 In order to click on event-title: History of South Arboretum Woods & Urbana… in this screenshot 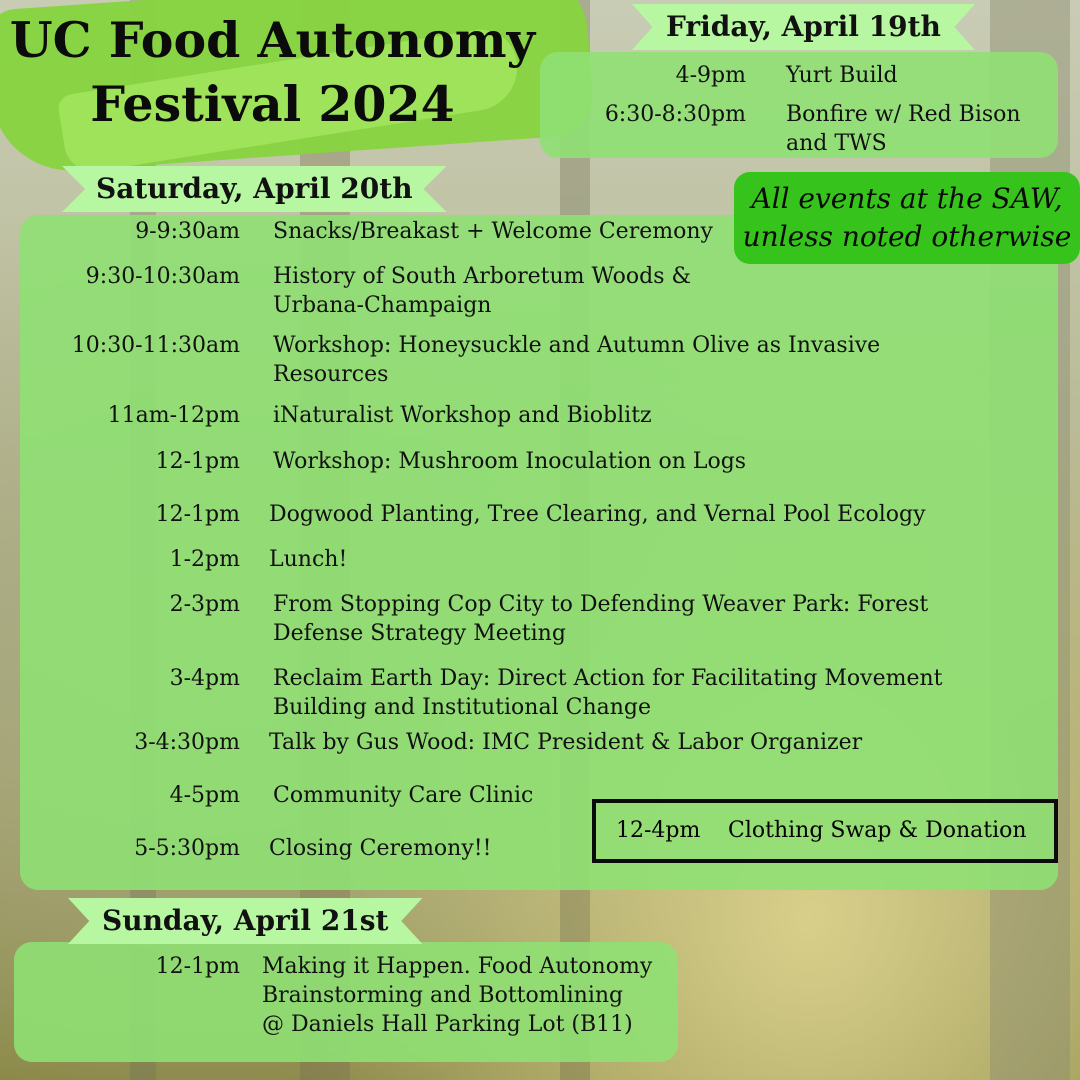, I will do `click(482, 291)`.